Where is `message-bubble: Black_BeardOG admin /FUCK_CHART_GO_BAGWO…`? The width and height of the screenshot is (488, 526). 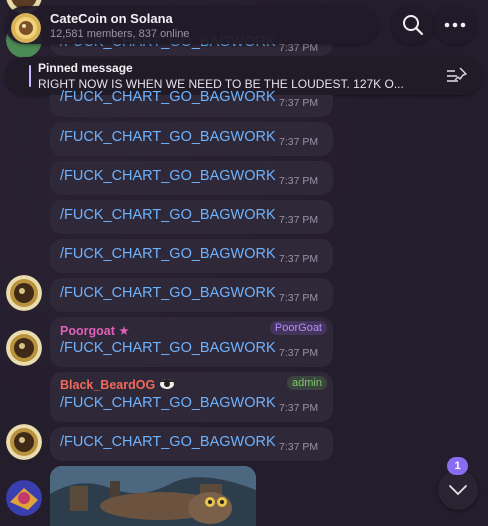
message-bubble: Black_BeardOG admin /FUCK_CHART_GO_BAGWO… is located at coordinates (191, 397).